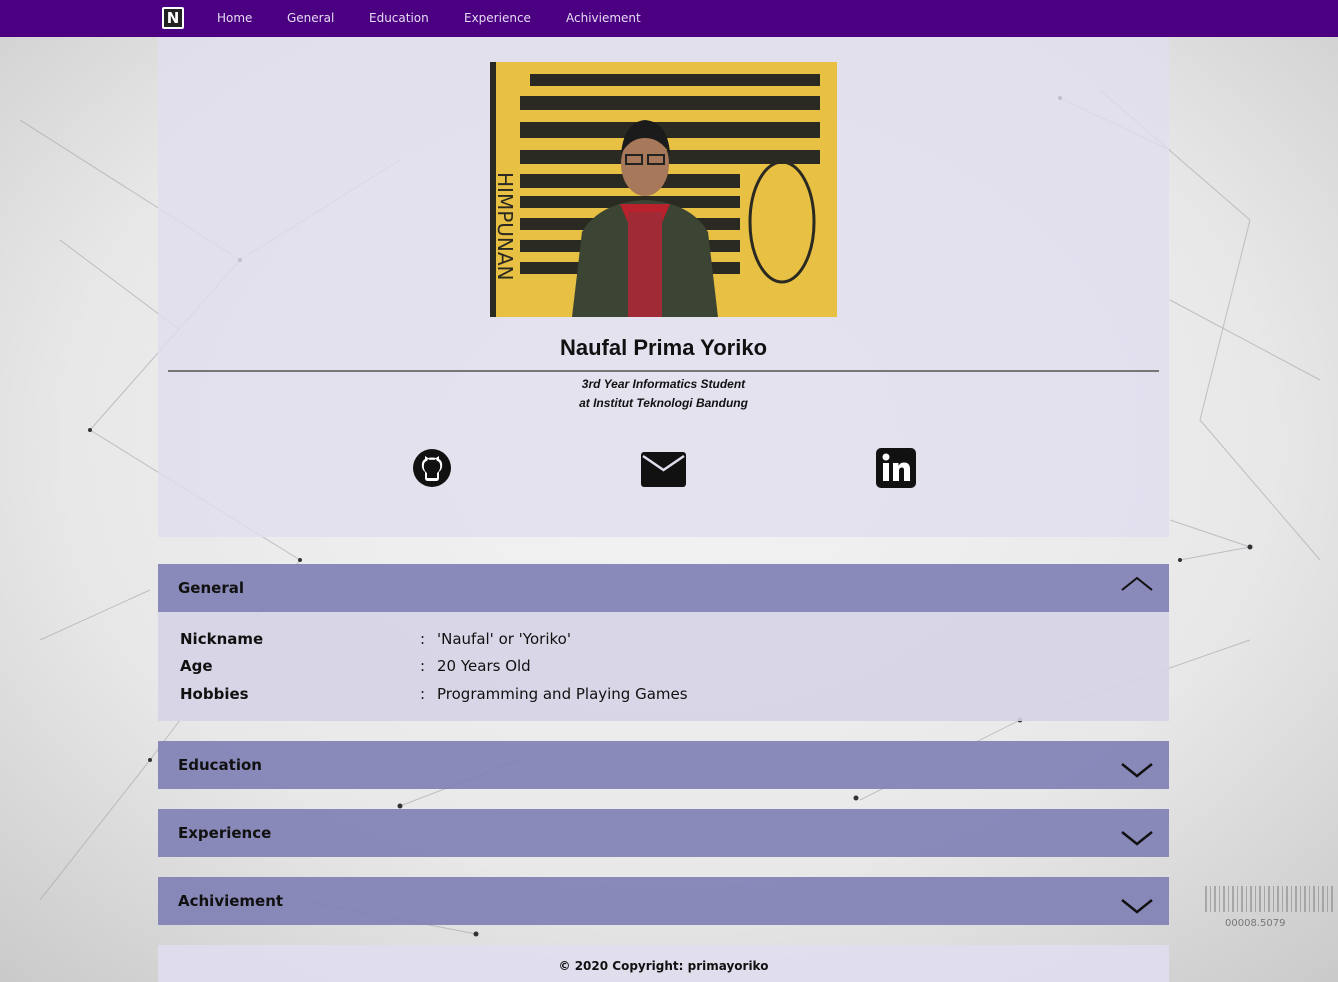 The height and width of the screenshot is (982, 1338). I want to click on github-icon, so click(432, 468).